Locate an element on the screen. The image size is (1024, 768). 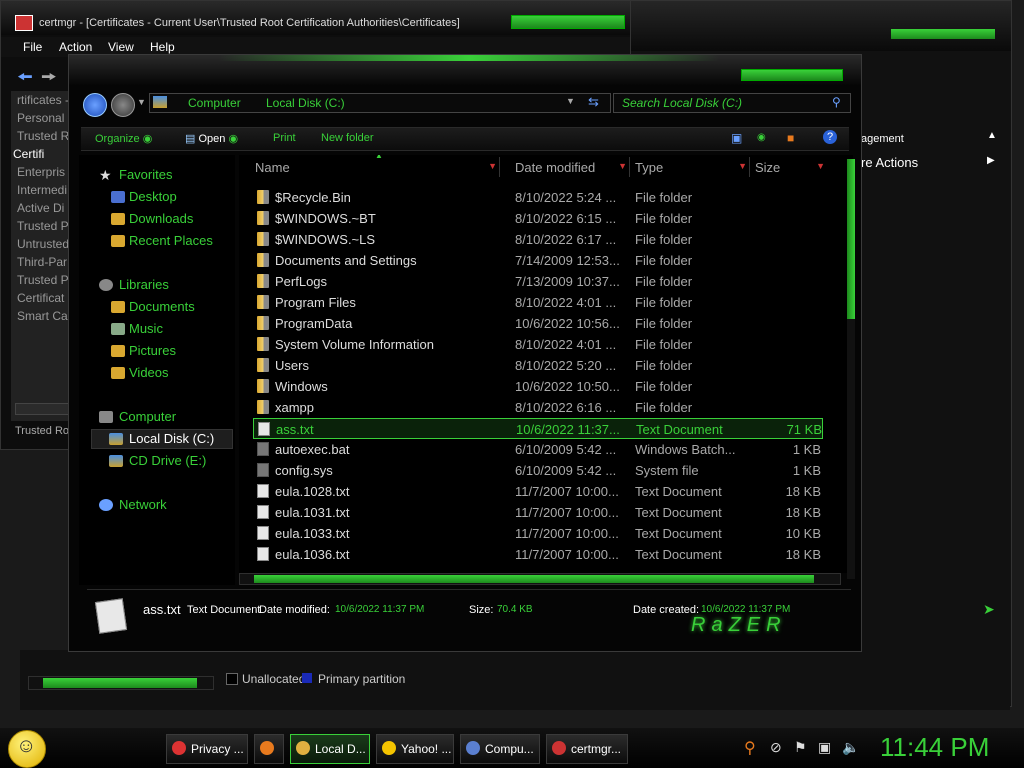
tray-flag-icon: ⚑ is located at coordinates (800, 747).